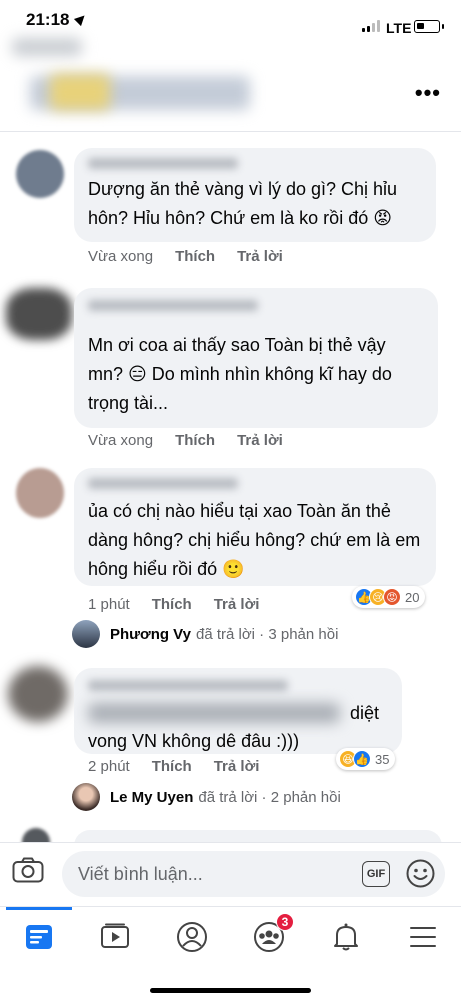 Image resolution: width=461 pixels, height=1000 pixels. I want to click on comment-time: 2 phút, so click(109, 766).